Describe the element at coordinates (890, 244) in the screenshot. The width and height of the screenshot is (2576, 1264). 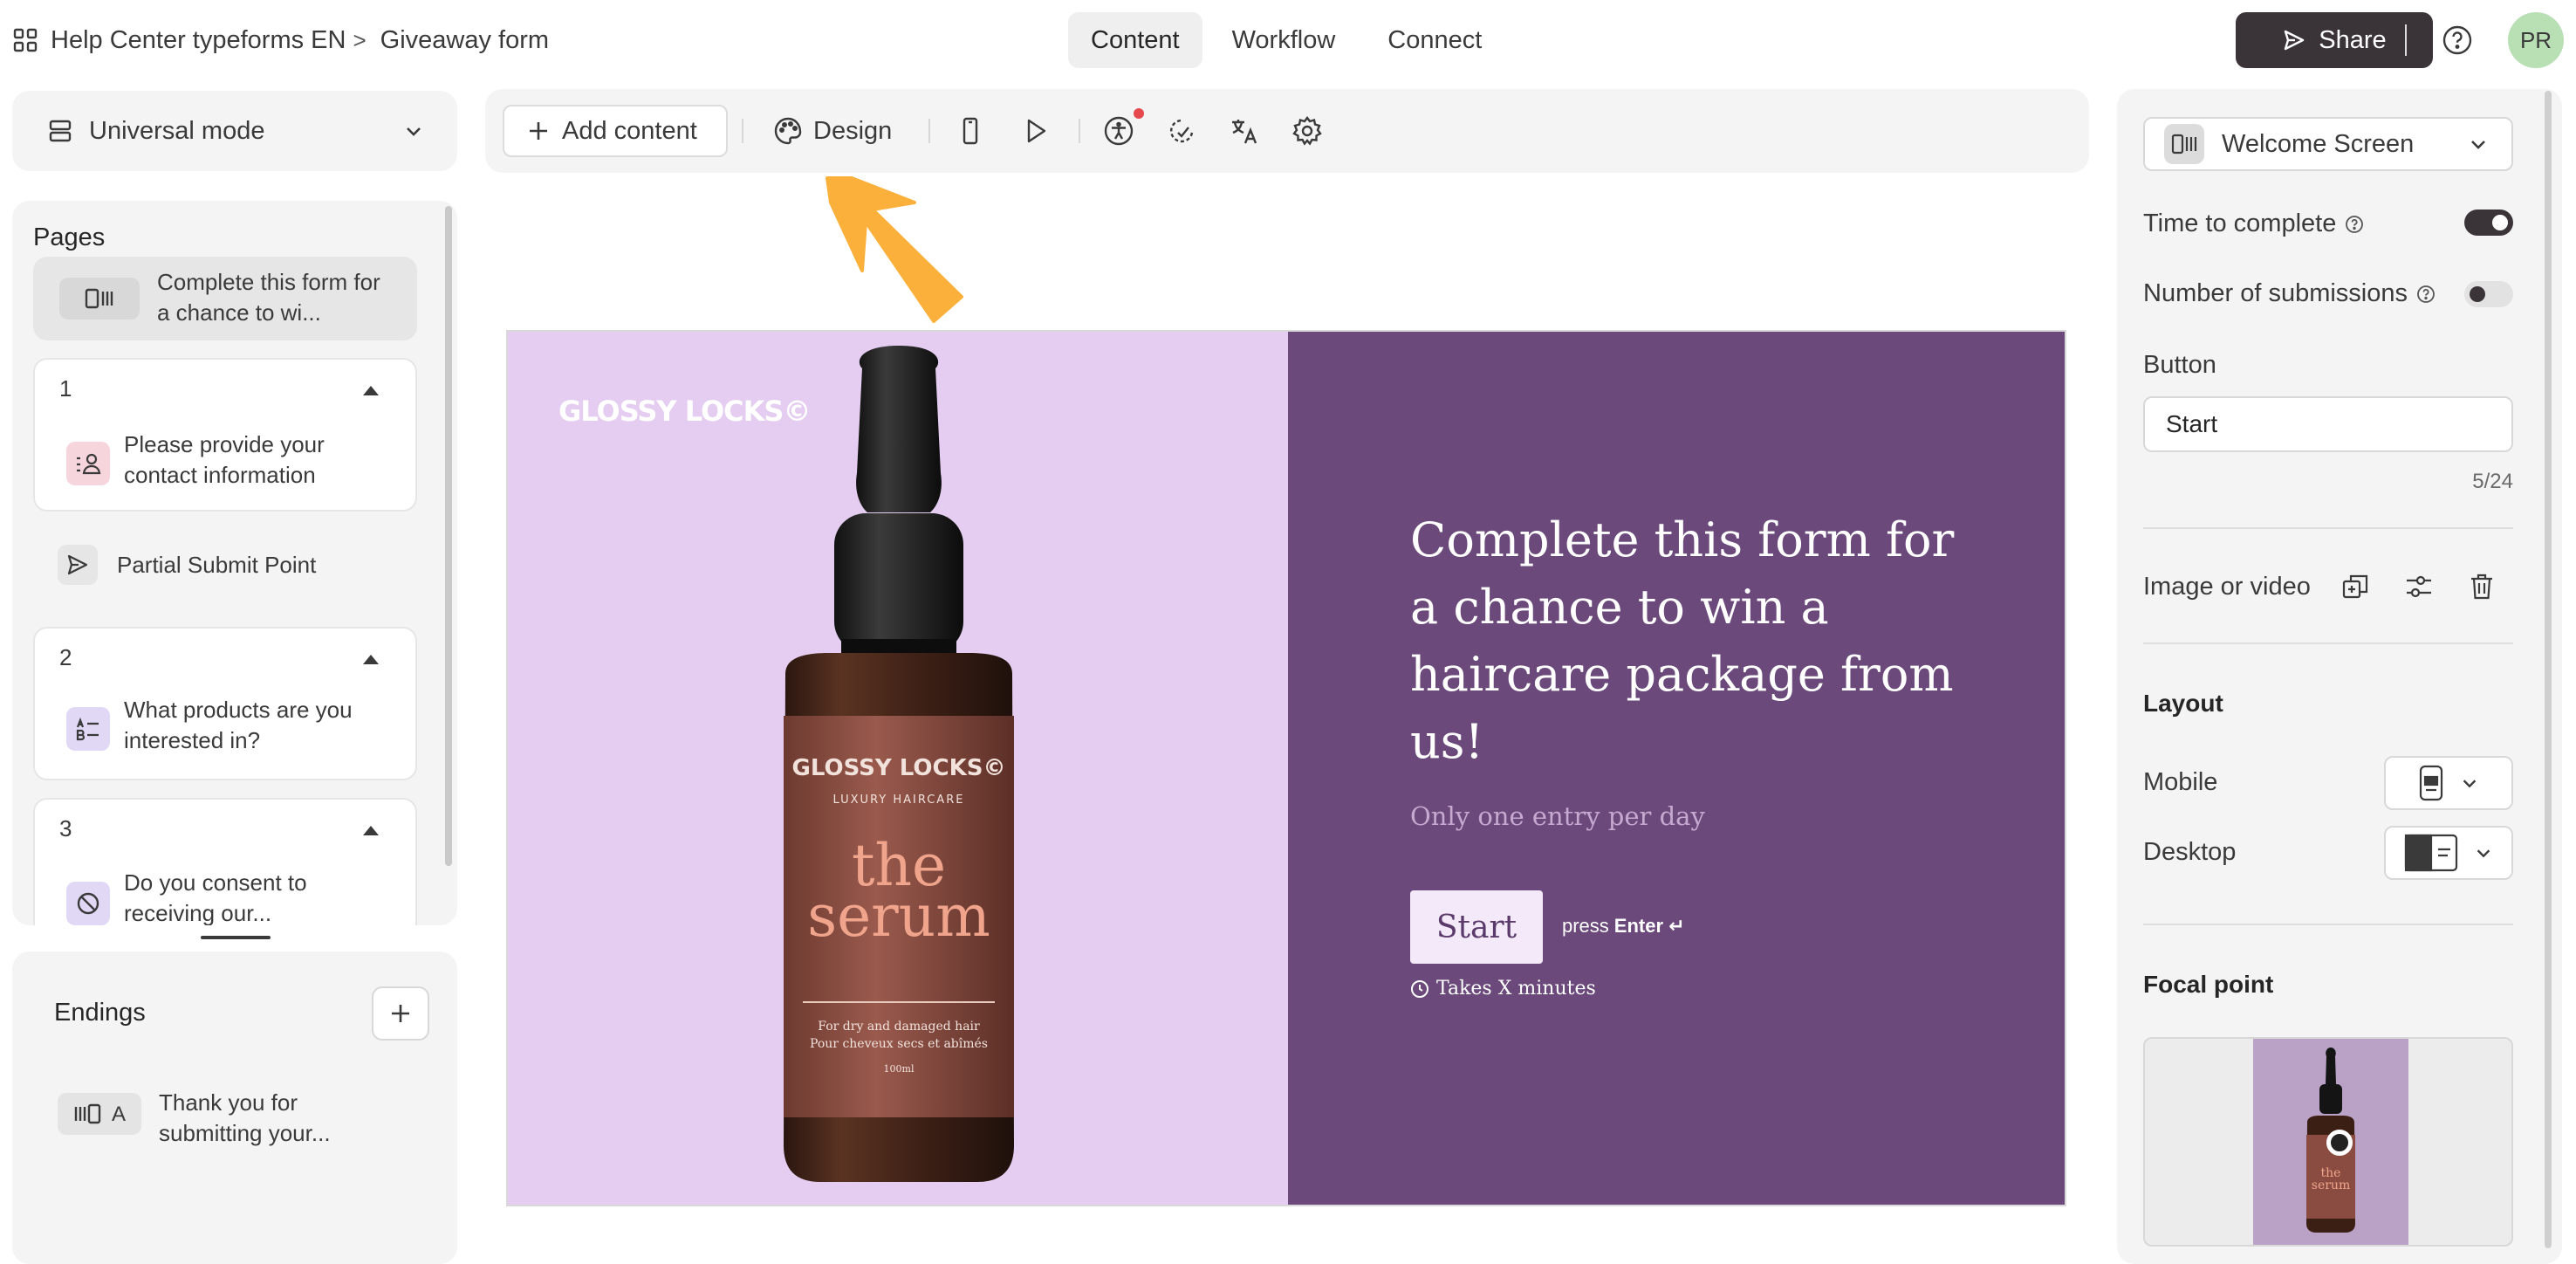
I see `annotation-arrow-icon` at that location.